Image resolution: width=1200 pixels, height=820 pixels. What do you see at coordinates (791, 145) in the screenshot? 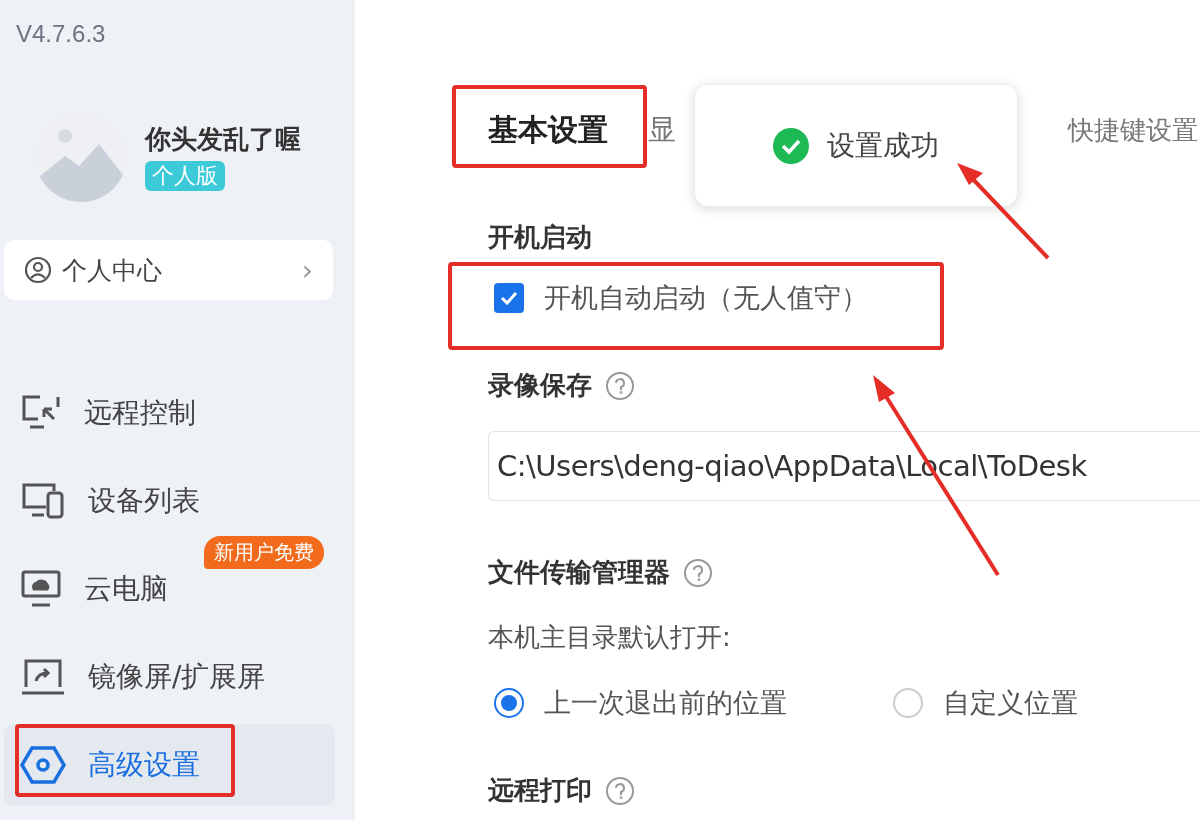
I see `success-check-icon` at bounding box center [791, 145].